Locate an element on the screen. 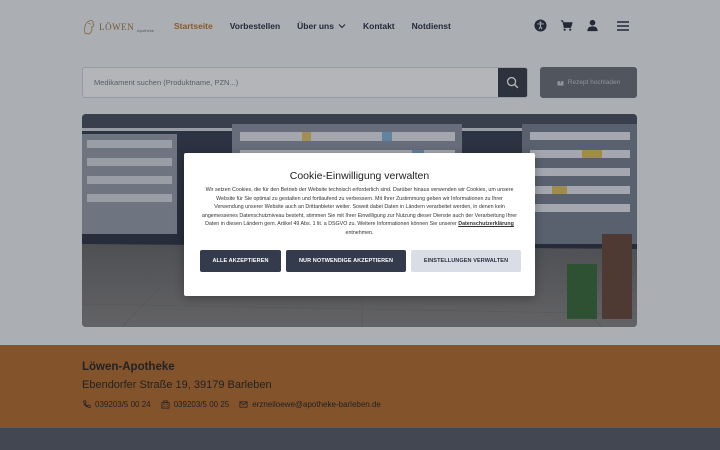 The height and width of the screenshot is (450, 720). accept-all-button: ALLE AKZEPTIEREN is located at coordinates (240, 261).